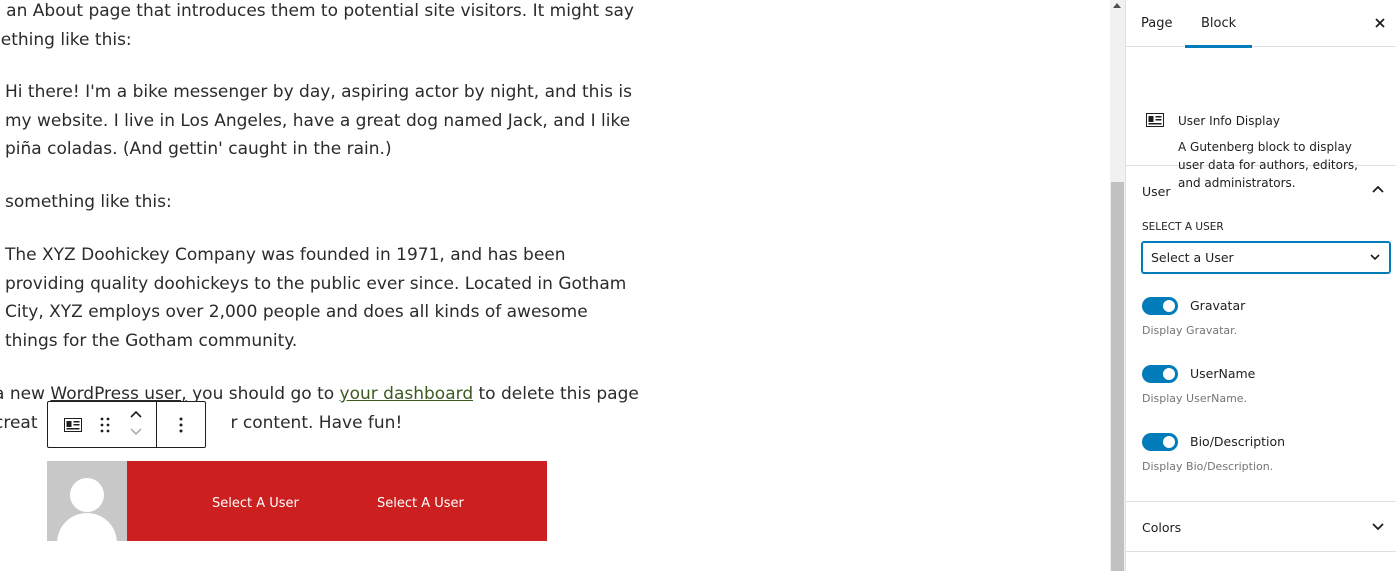 The height and width of the screenshot is (571, 1396). I want to click on quote-line: things for the Gotham community., so click(151, 340).